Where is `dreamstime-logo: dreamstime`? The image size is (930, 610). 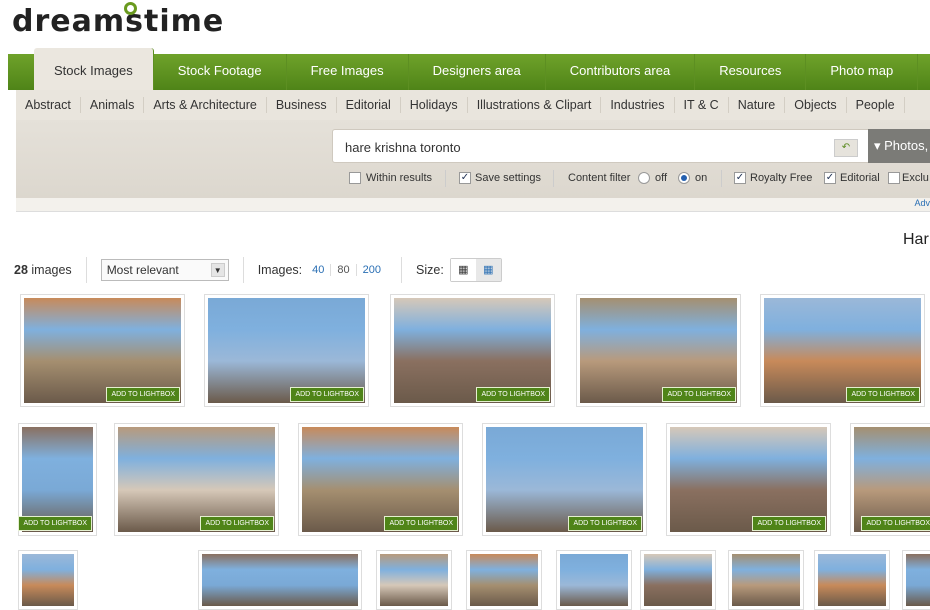 dreamstime-logo: dreamstime is located at coordinates (118, 20).